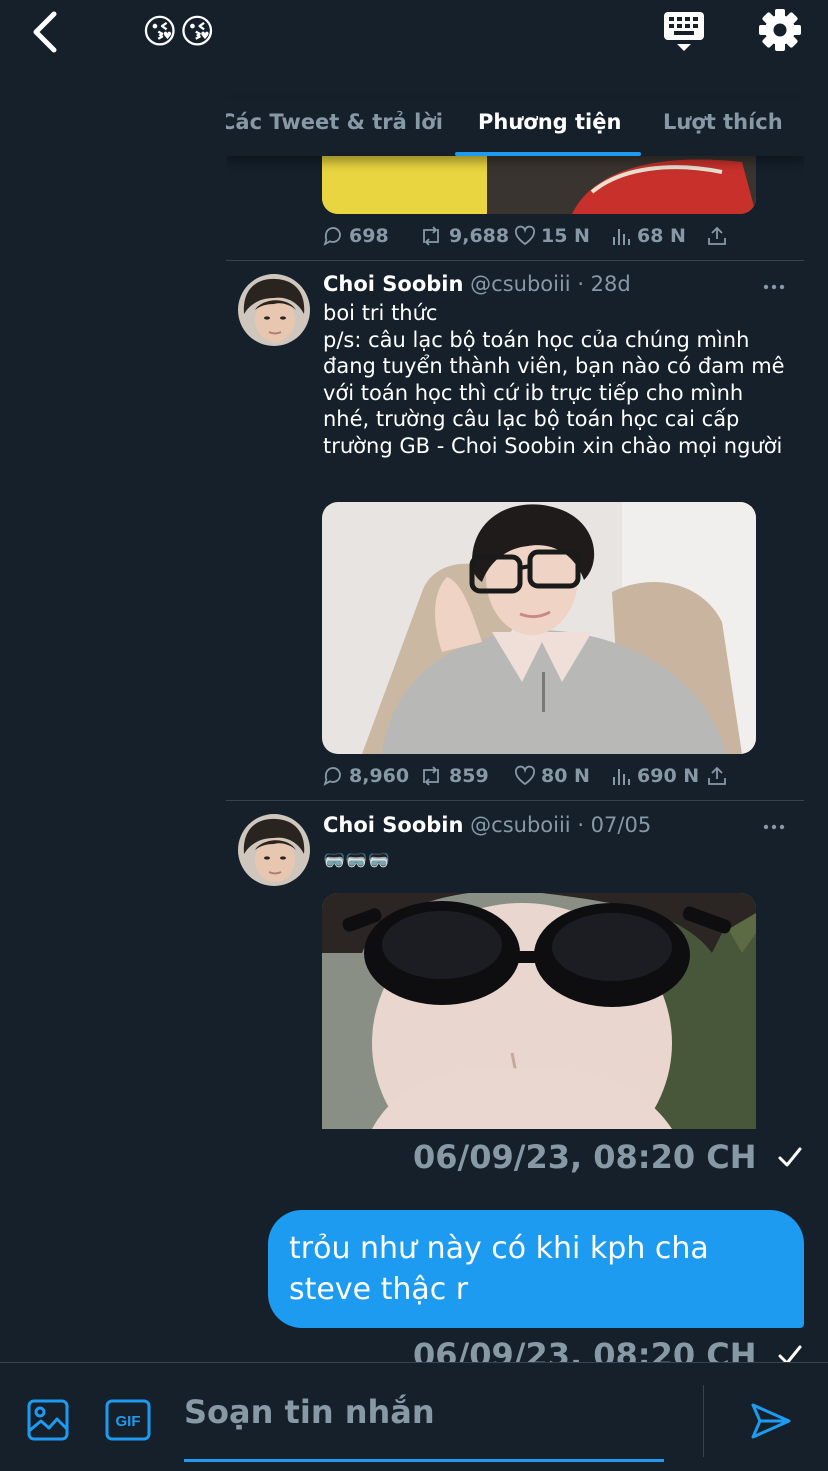 This screenshot has width=828, height=1471. I want to click on svg-text: GIF, so click(128, 1421).